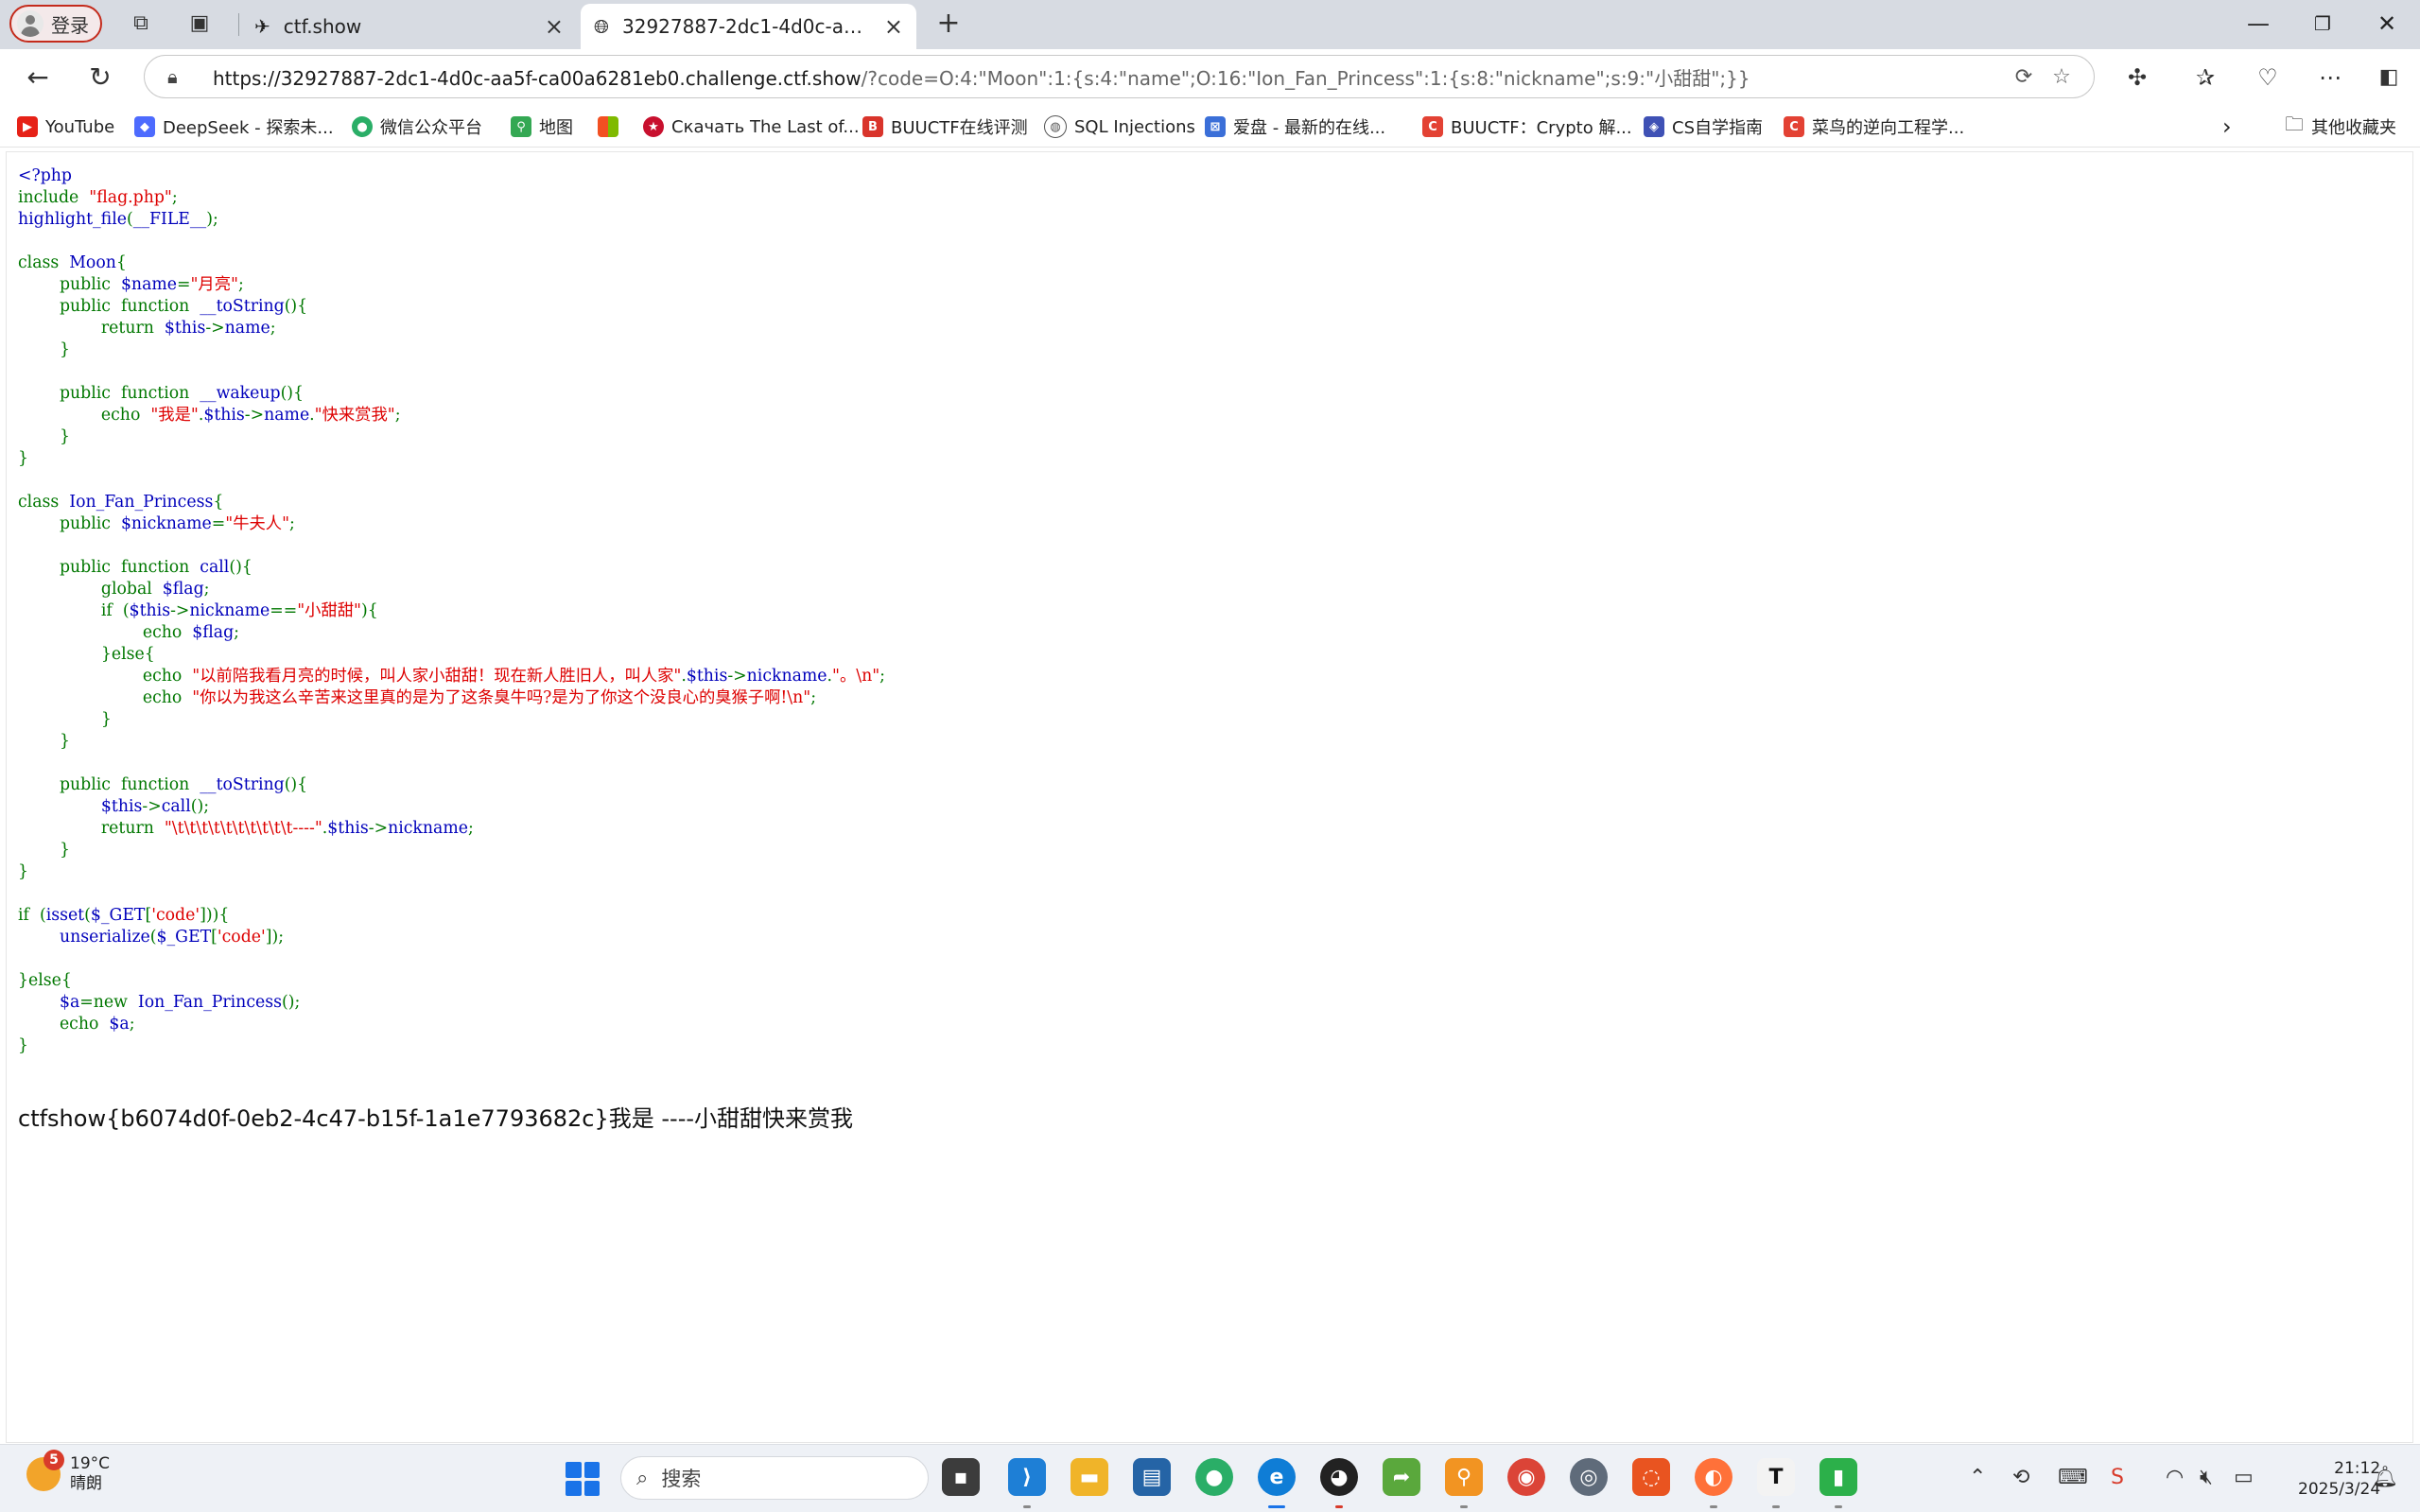  What do you see at coordinates (1401, 1477) in the screenshot?
I see `share-arrow-icon: ➦` at bounding box center [1401, 1477].